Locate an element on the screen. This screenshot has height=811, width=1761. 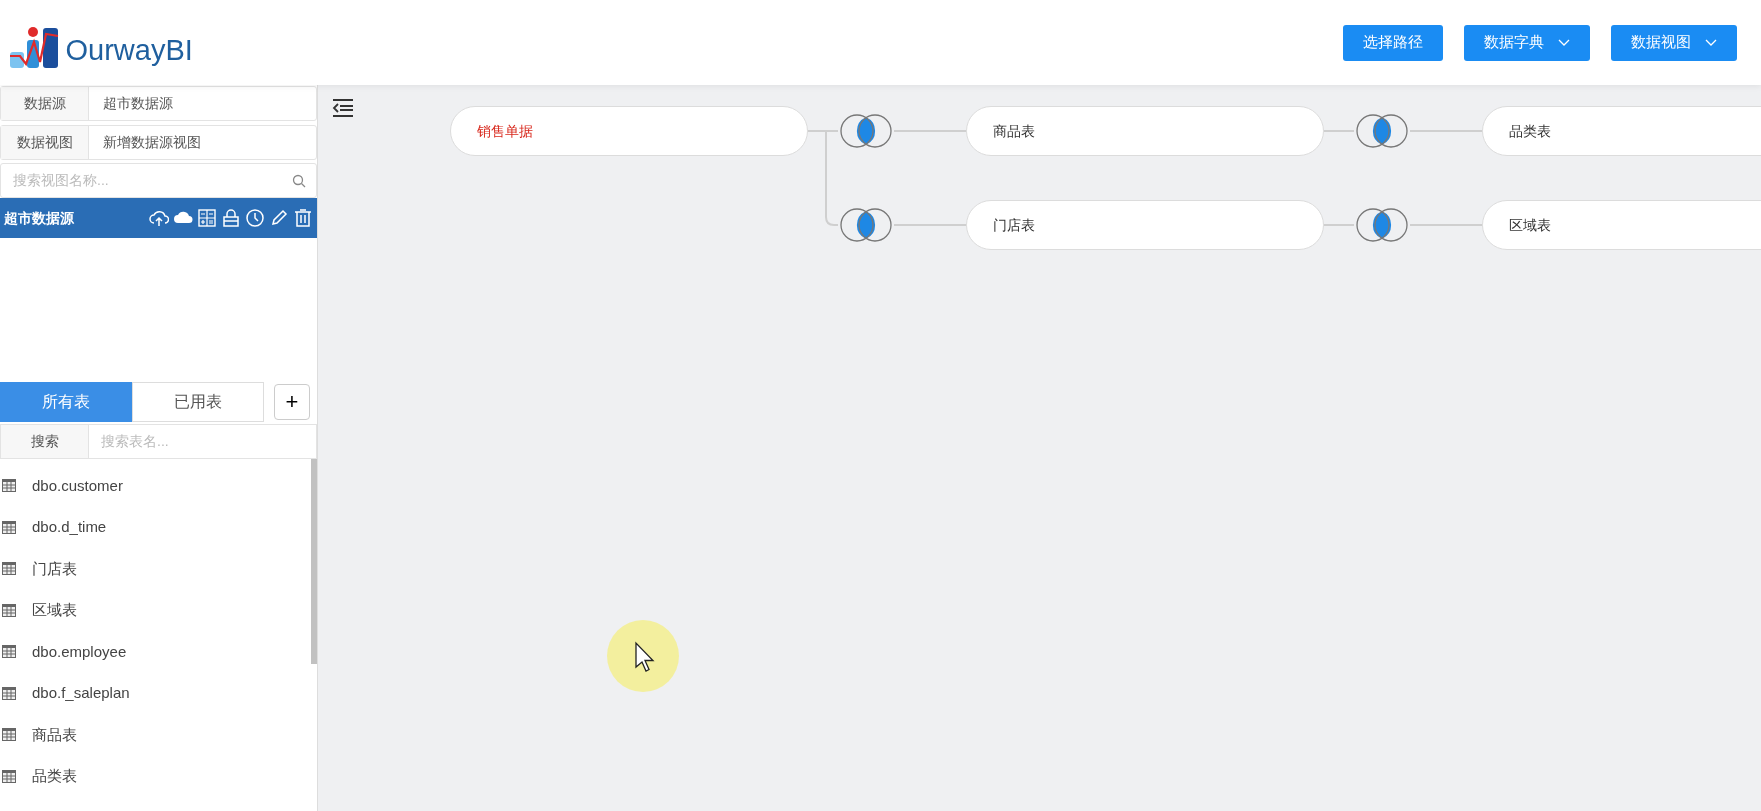
table-list-item: dbo.d_time is located at coordinates (69, 527).